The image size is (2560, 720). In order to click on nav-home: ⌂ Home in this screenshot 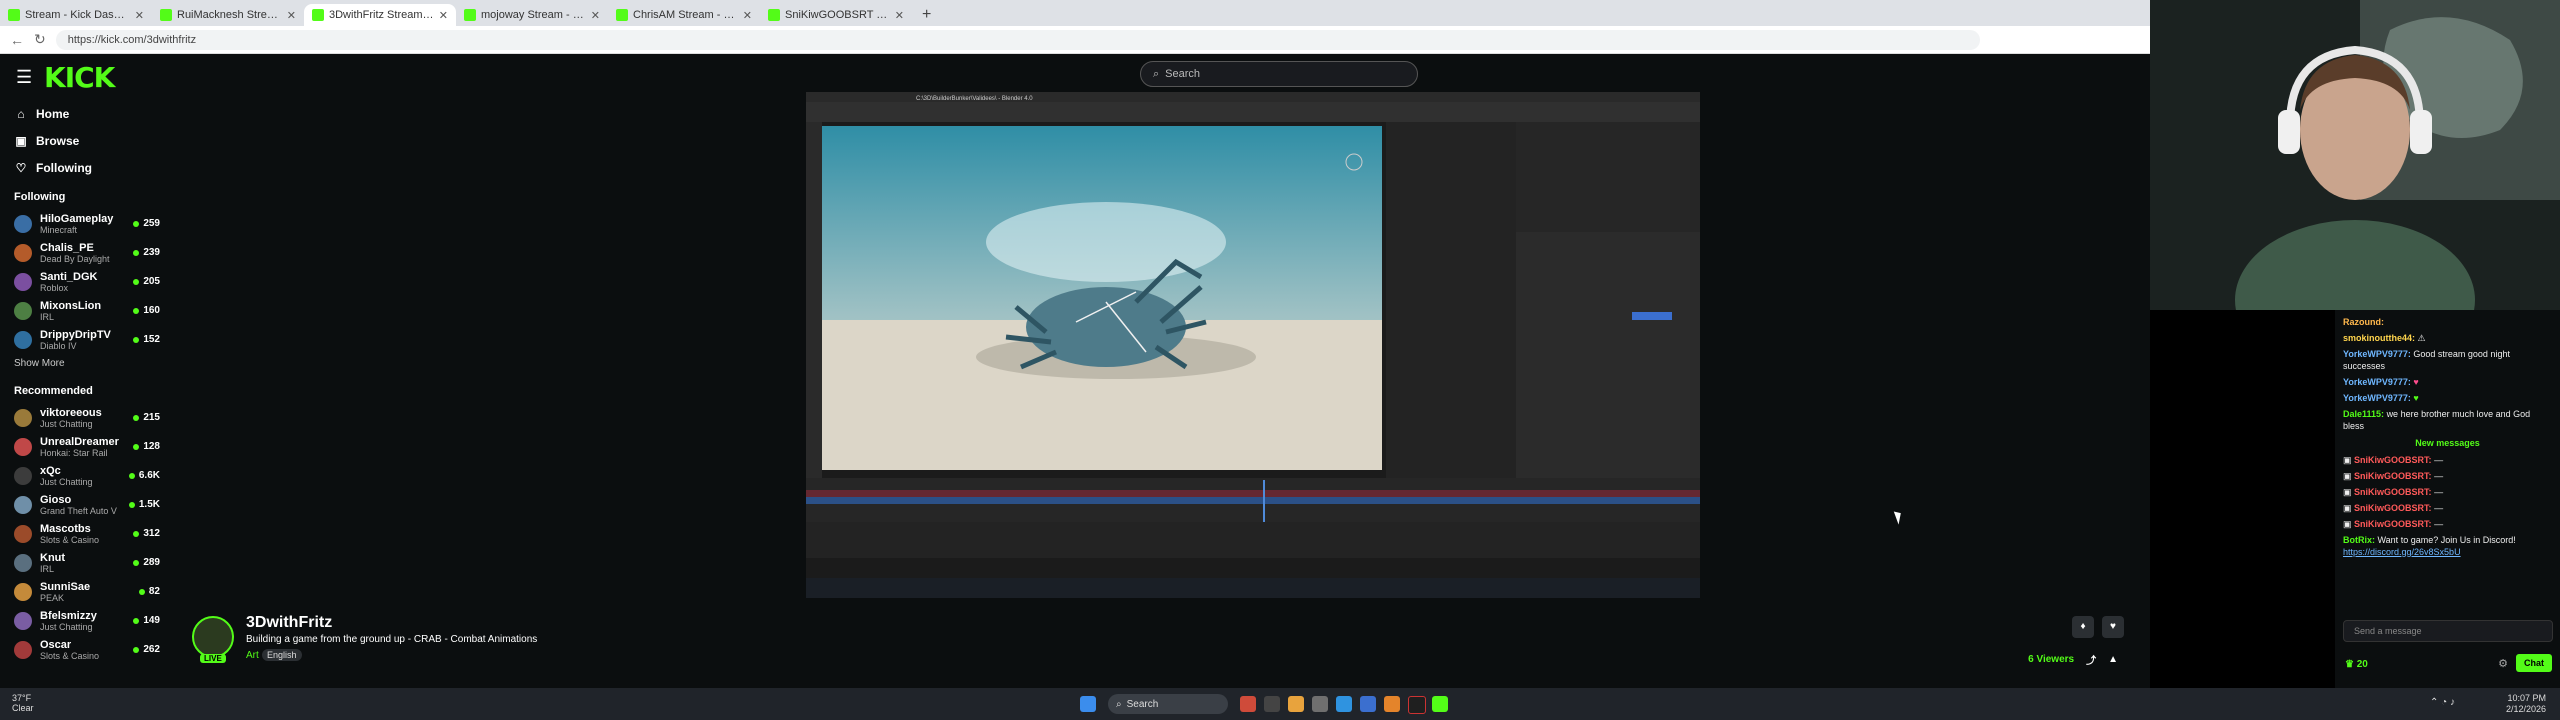, I will do `click(85, 113)`.